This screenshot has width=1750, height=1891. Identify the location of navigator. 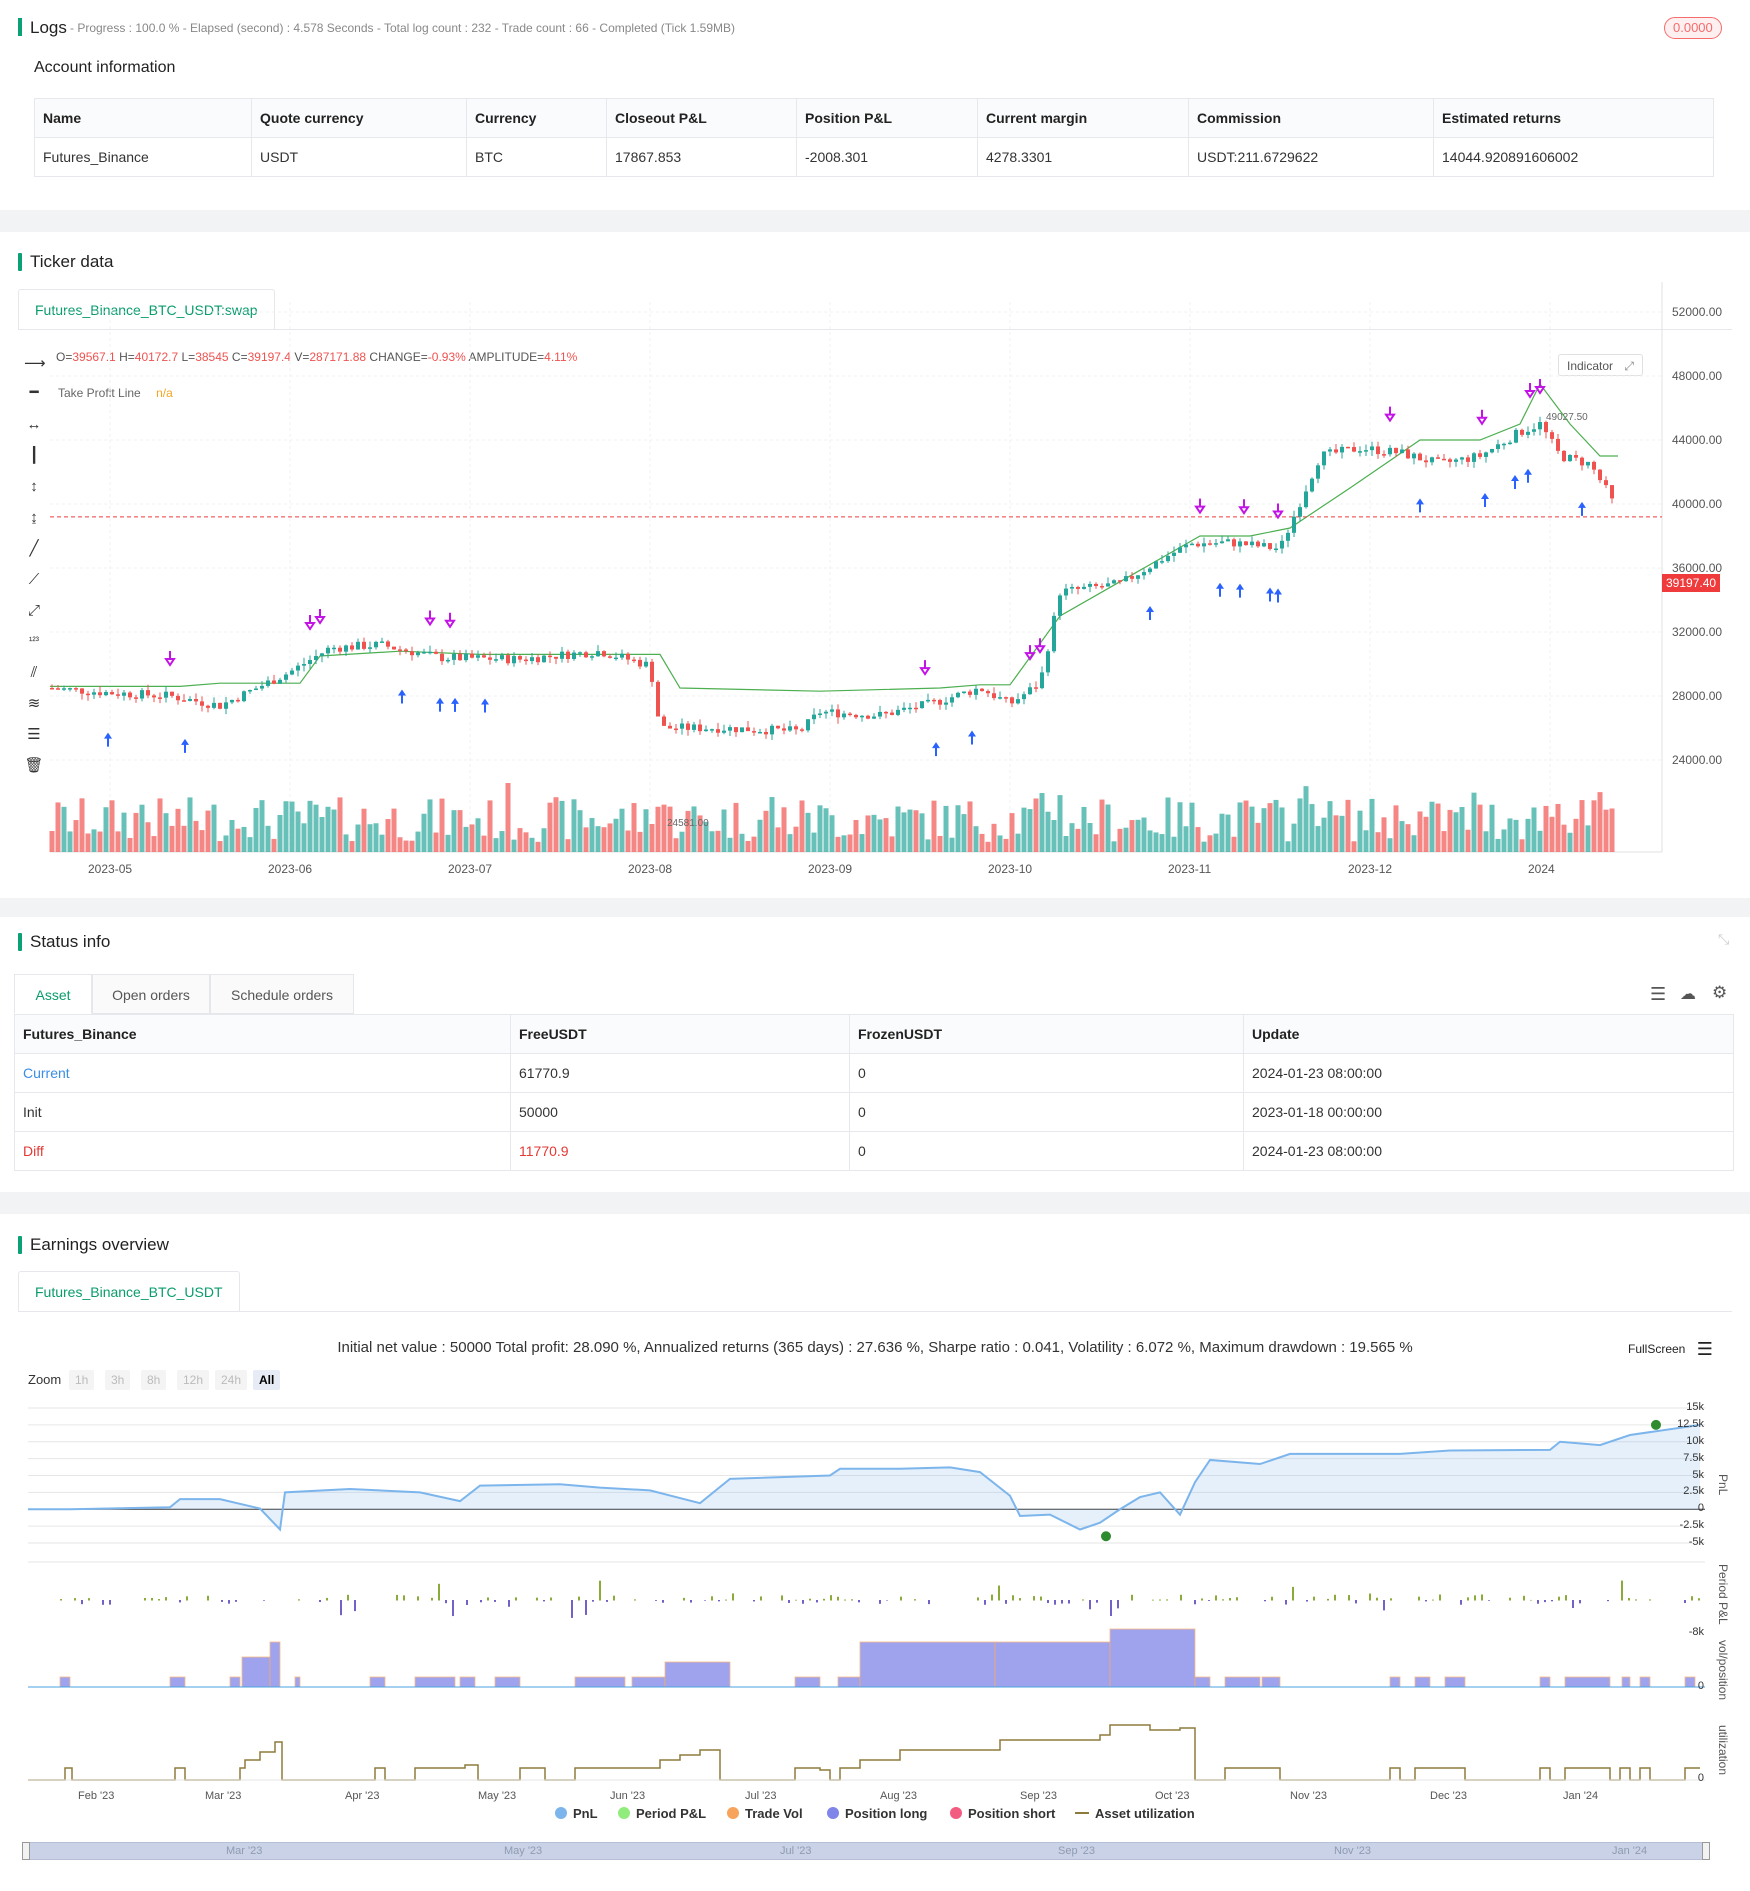
(867, 1851).